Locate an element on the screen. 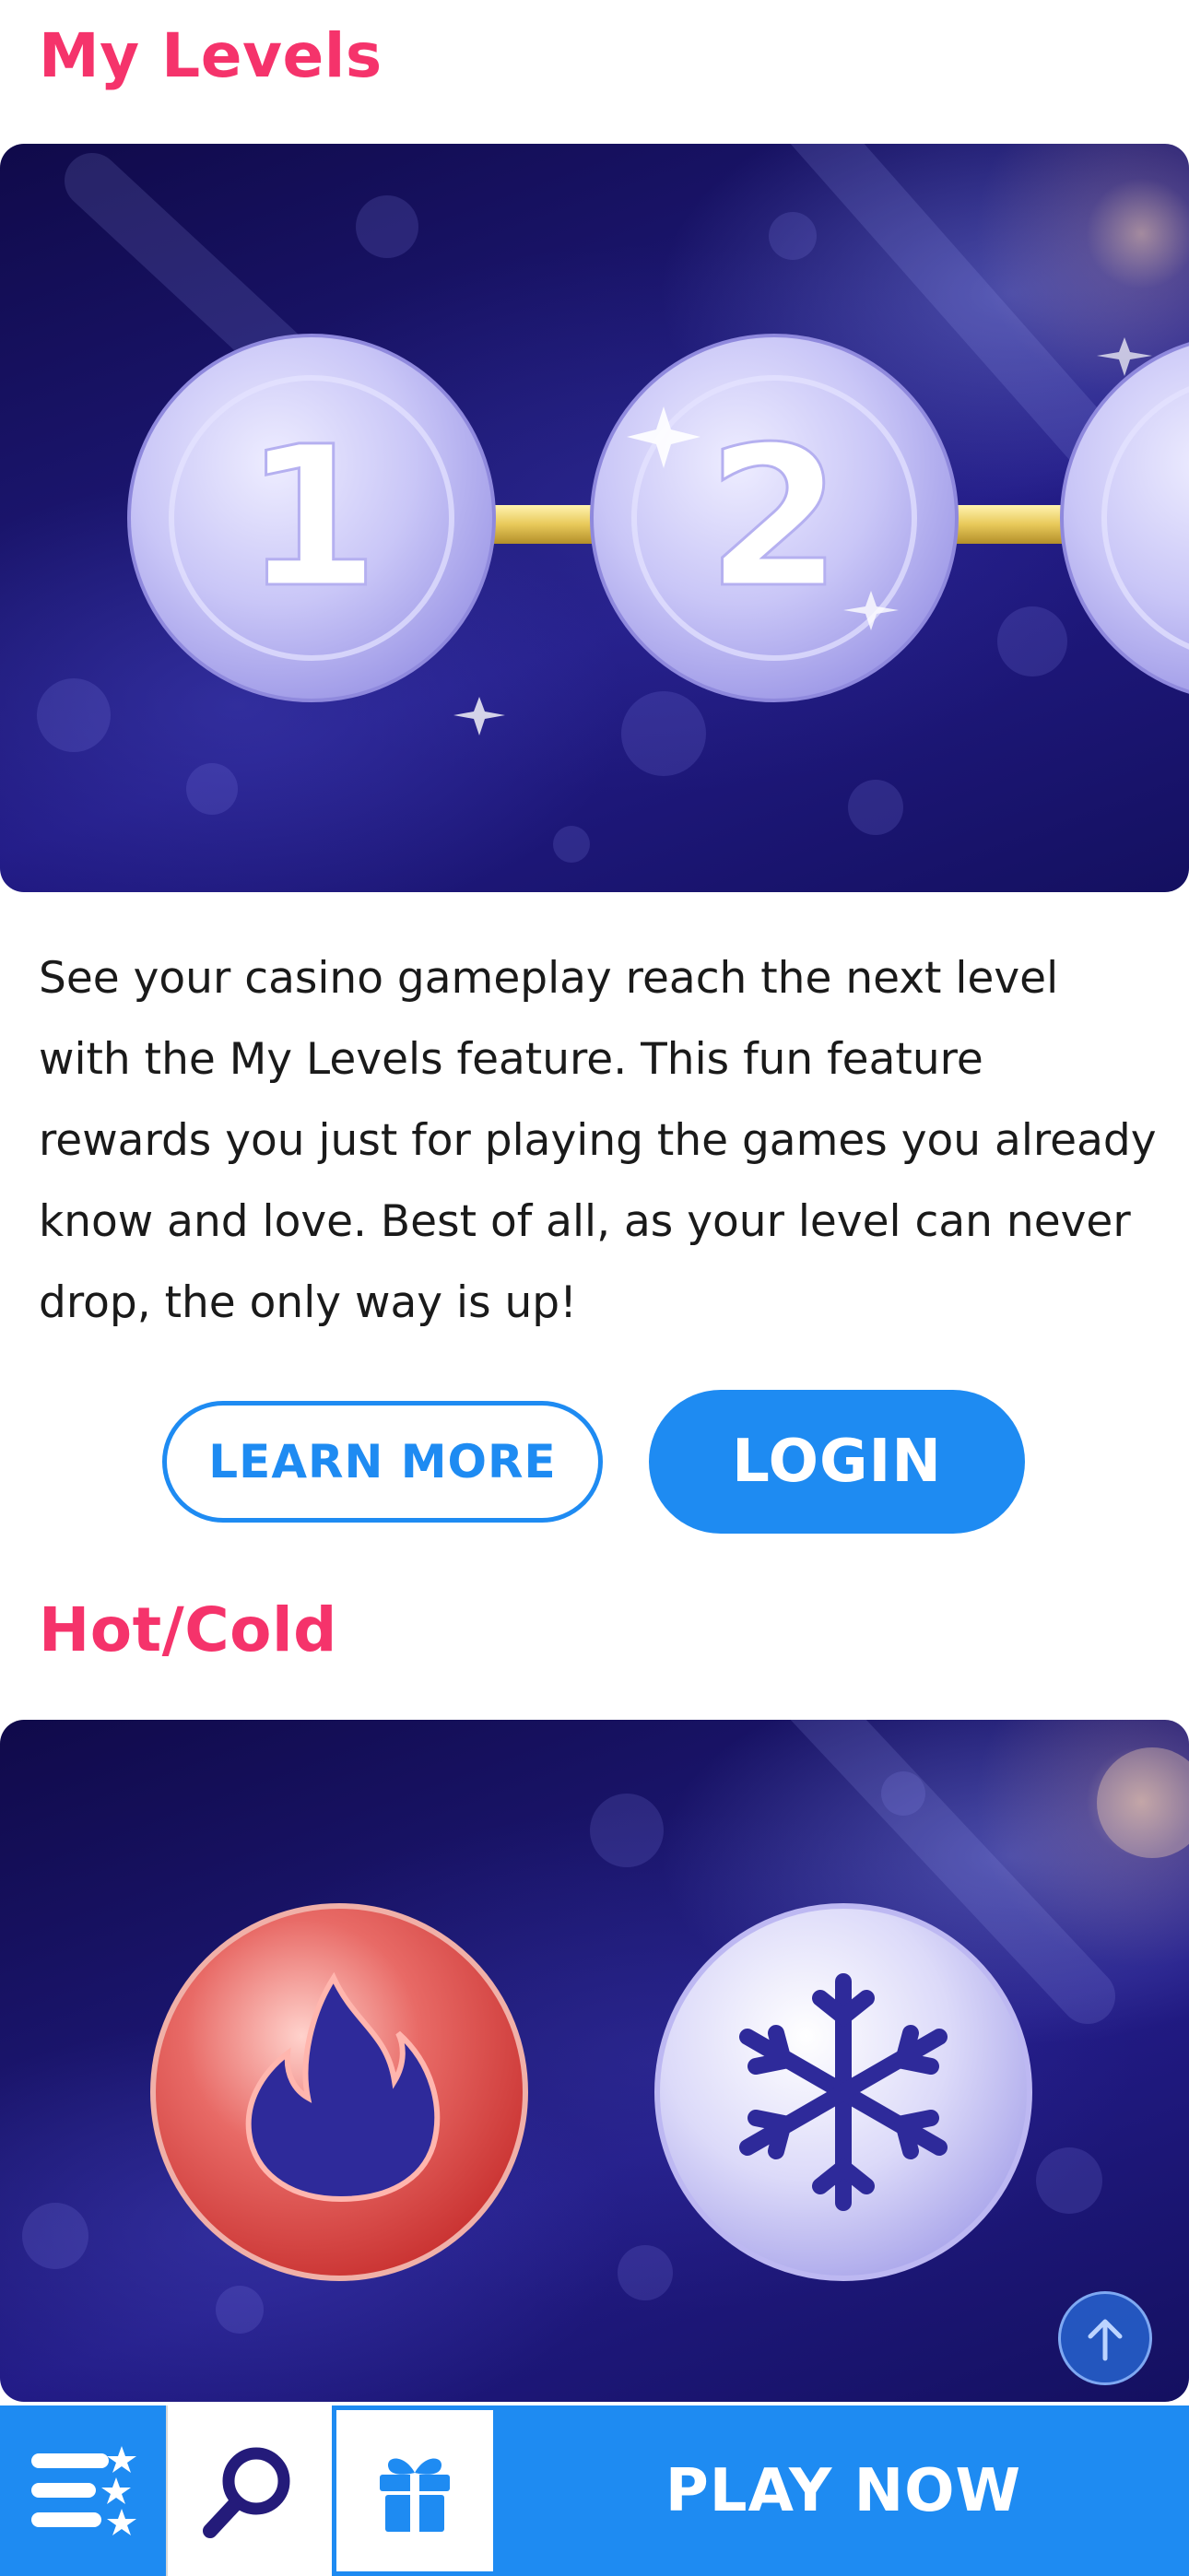 Image resolution: width=1189 pixels, height=2576 pixels. level-chip-2: 2 is located at coordinates (774, 518).